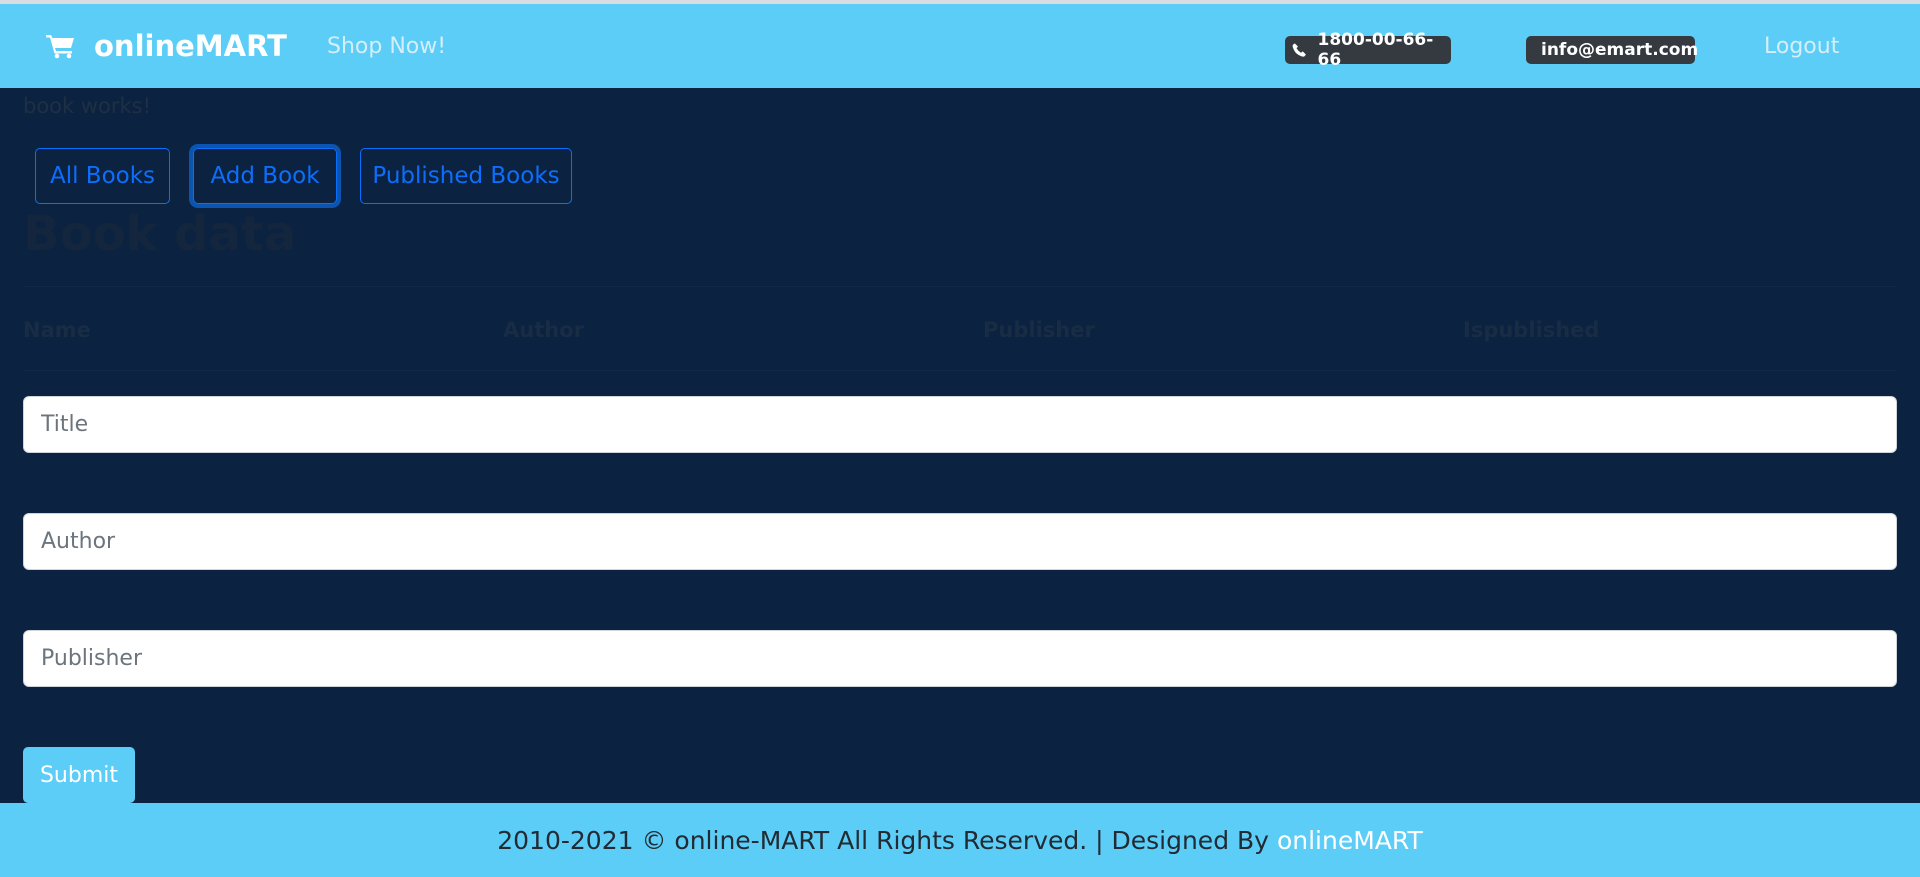 This screenshot has width=1920, height=877. What do you see at coordinates (543, 330) in the screenshot?
I see `table-header-author: Author` at bounding box center [543, 330].